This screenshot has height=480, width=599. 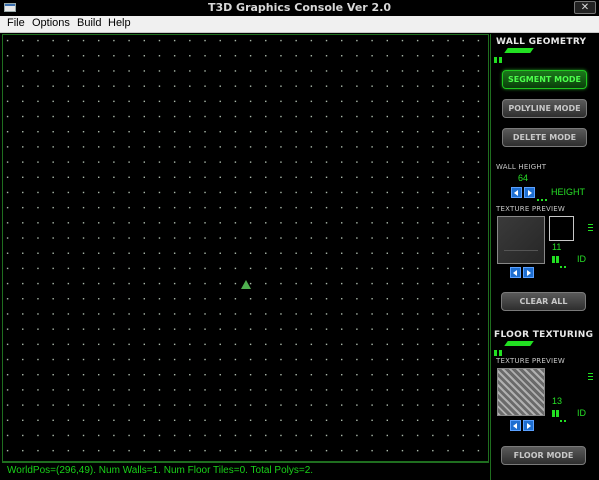 What do you see at coordinates (524, 55) in the screenshot?
I see `wall-title-decoration-icon` at bounding box center [524, 55].